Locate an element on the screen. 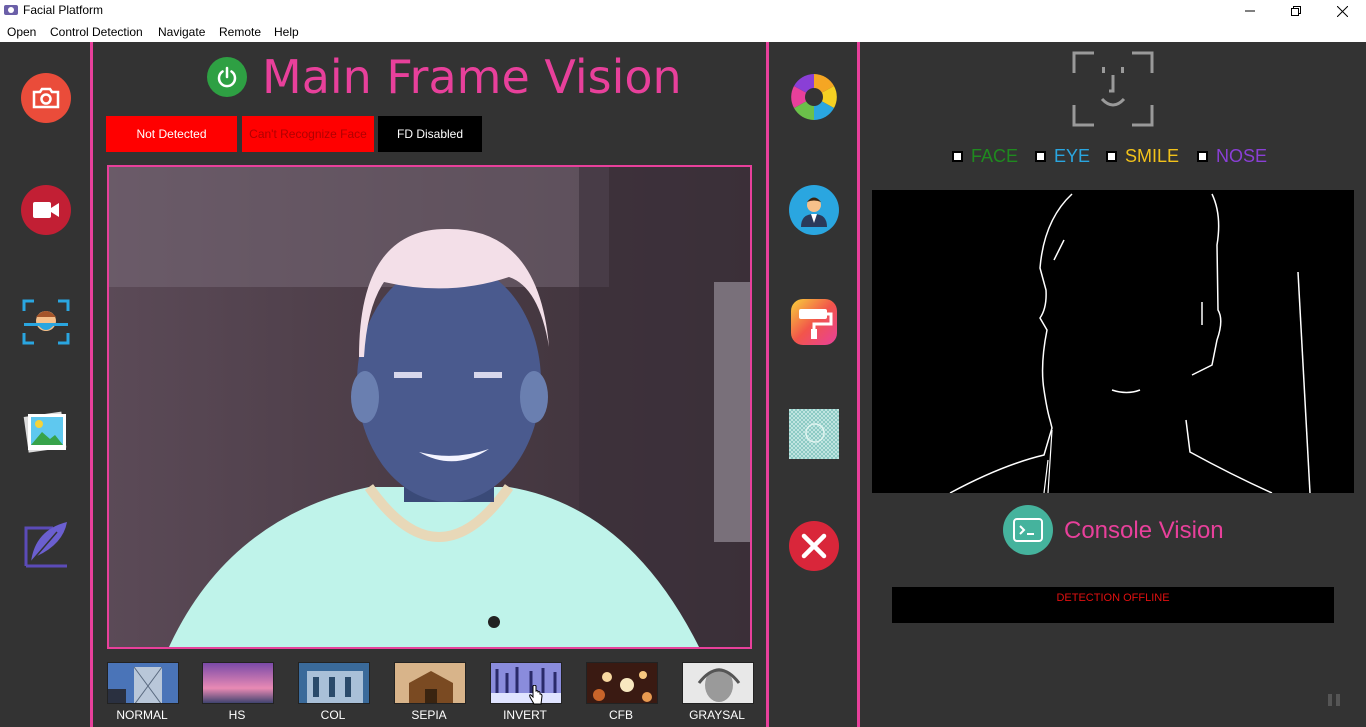 This screenshot has height=727, width=1366. menu-control-detection: Control Detection is located at coordinates (96, 32).